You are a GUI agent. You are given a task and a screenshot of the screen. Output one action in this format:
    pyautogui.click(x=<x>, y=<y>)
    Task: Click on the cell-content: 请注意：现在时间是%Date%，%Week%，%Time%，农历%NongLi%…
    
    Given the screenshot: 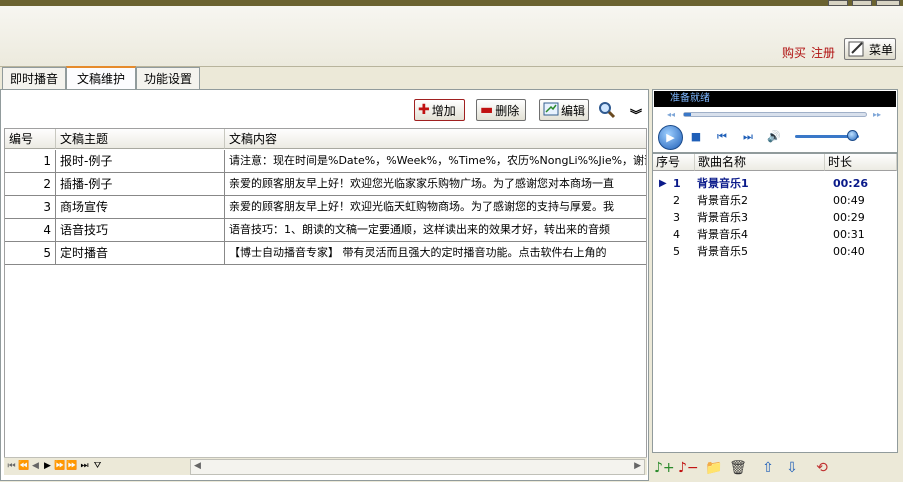 What is the action you would take?
    pyautogui.click(x=435, y=161)
    